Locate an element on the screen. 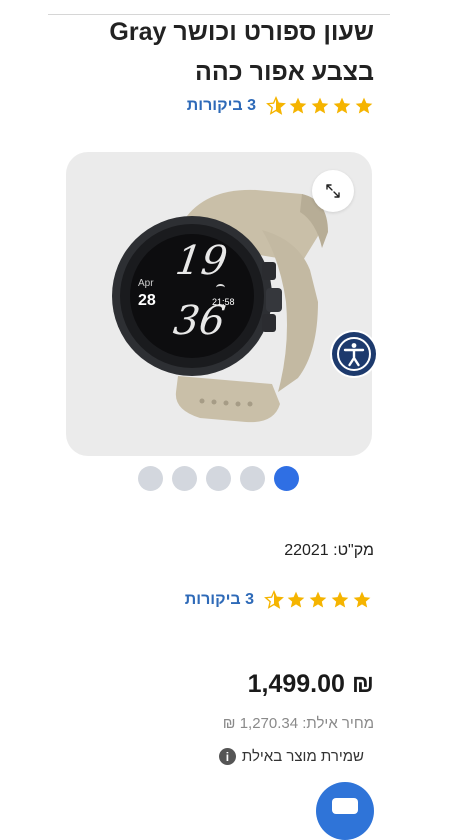 This screenshot has height=840, width=474. product-rating: 3 ביקורות is located at coordinates (280, 106).